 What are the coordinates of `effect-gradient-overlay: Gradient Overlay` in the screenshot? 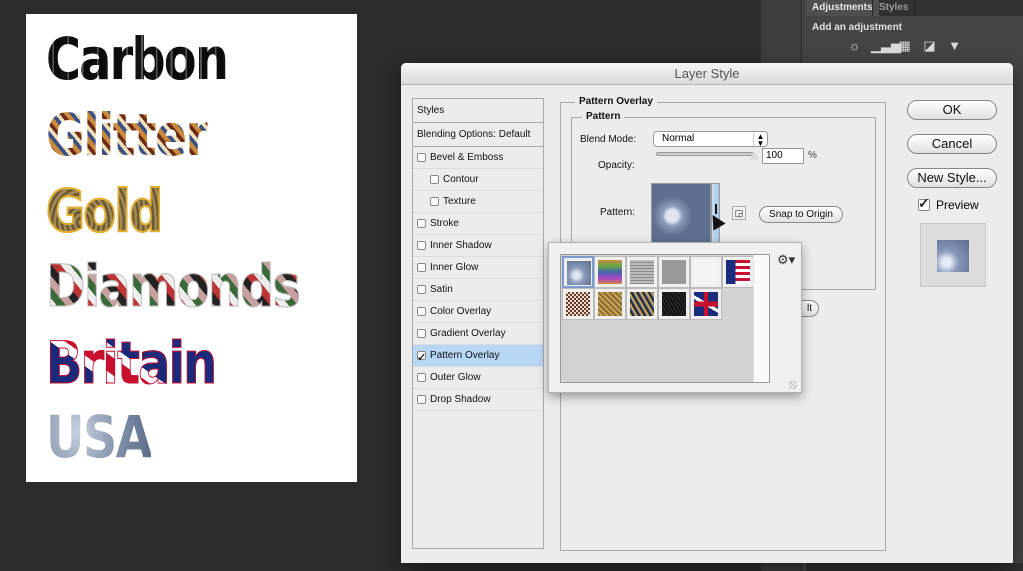 It's located at (478, 334).